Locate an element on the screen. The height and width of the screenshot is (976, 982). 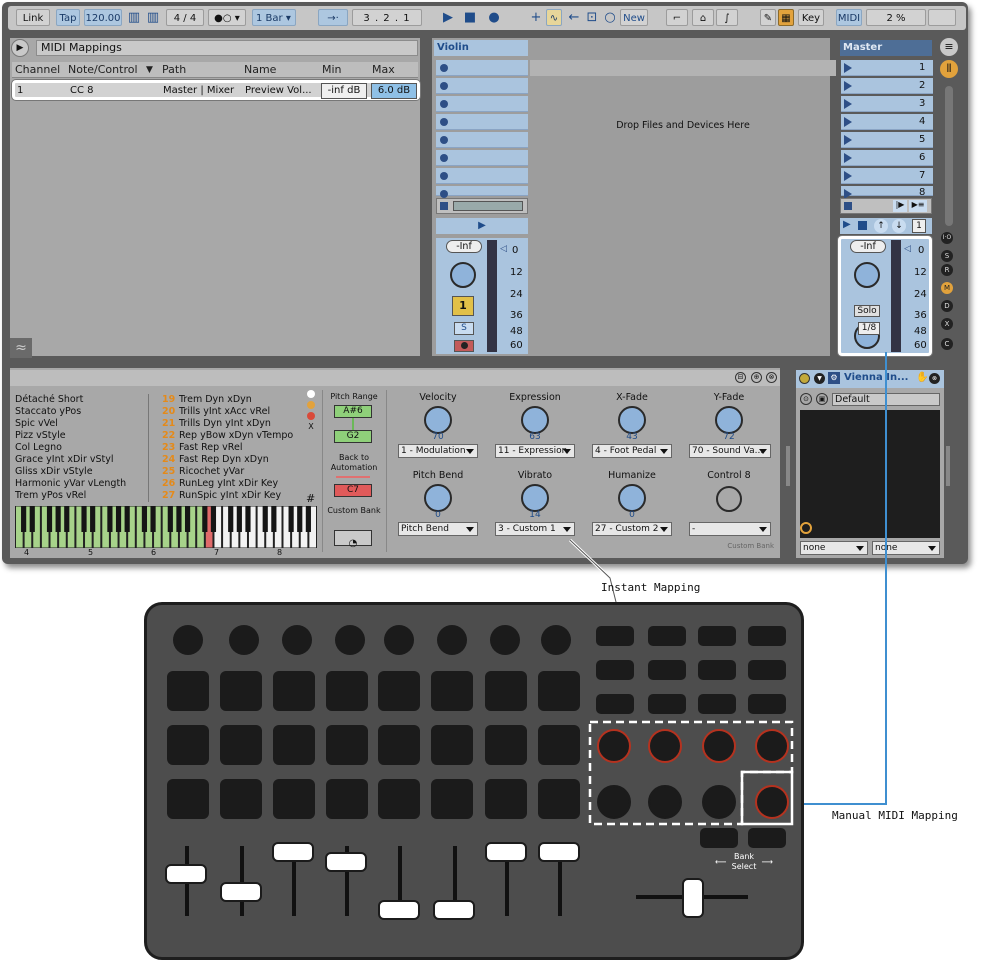
arrow-right-icon: ⟶ is located at coordinates (767, 862).